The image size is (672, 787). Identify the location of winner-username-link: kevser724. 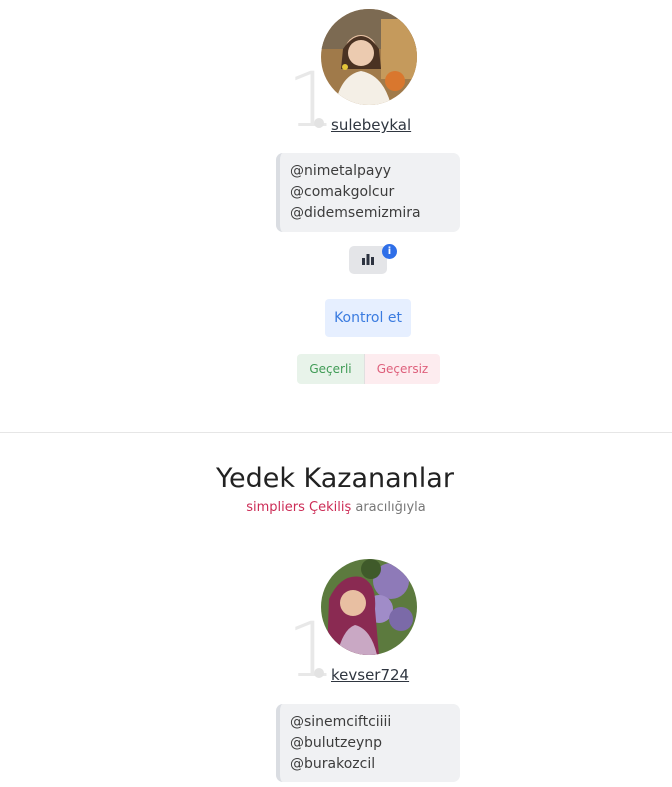
(370, 675).